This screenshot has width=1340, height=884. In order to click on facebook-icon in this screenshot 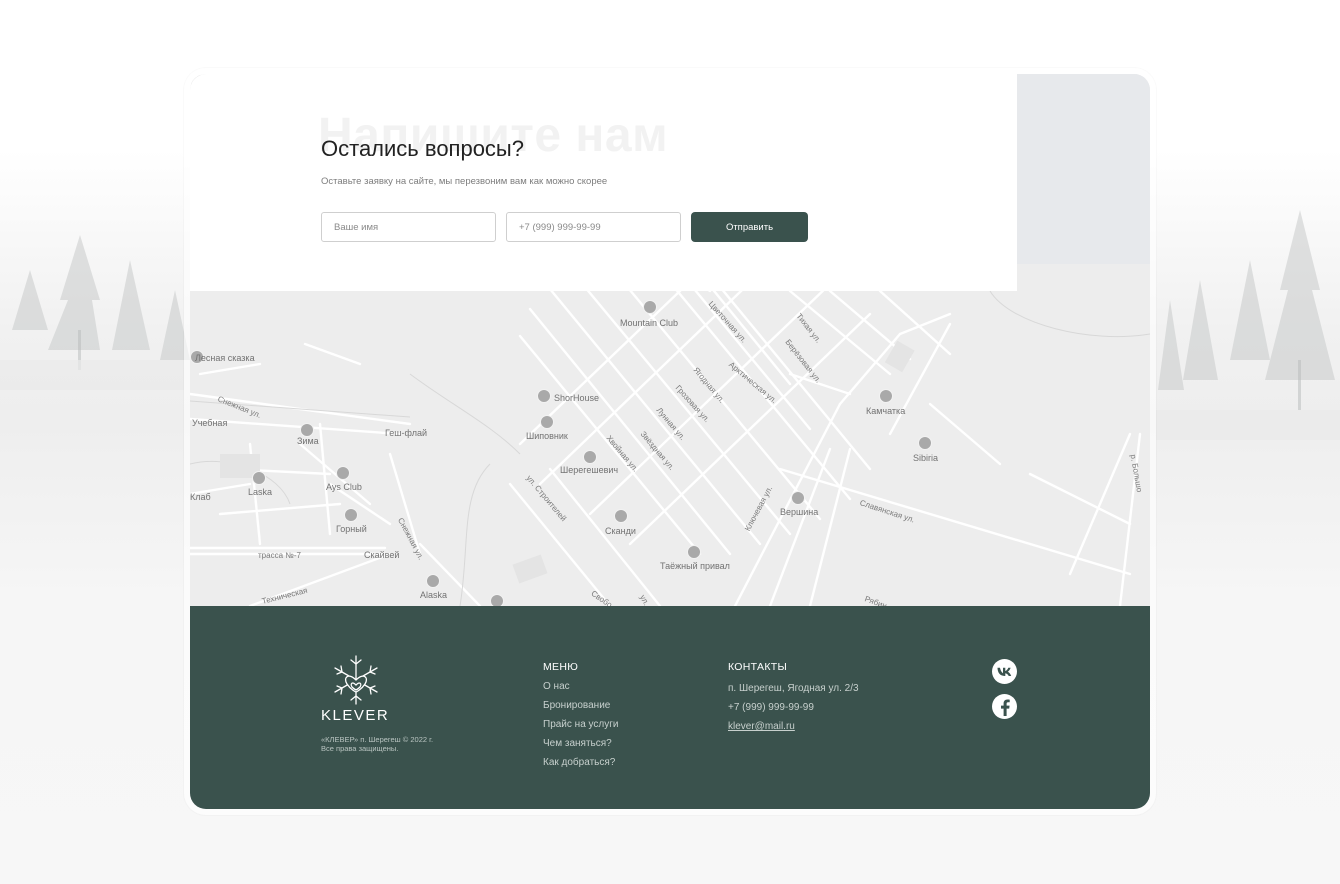, I will do `click(1004, 706)`.